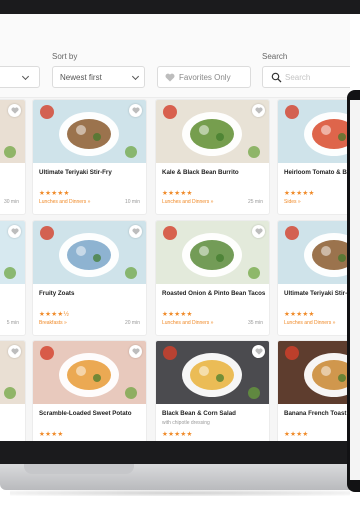 This screenshot has width=360, height=522. I want to click on sort-dropdown: Newest first, so click(98, 77).